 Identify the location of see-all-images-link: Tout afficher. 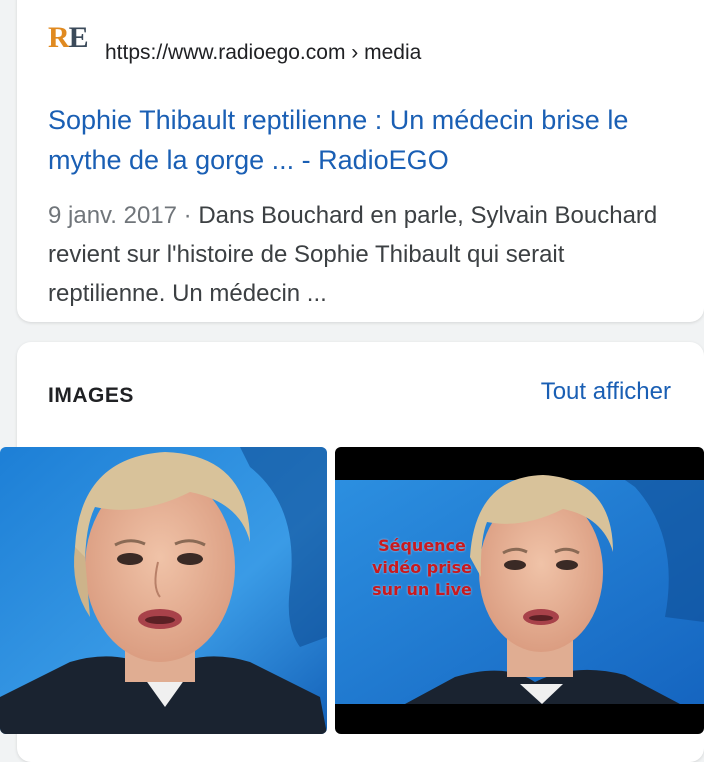
(606, 392).